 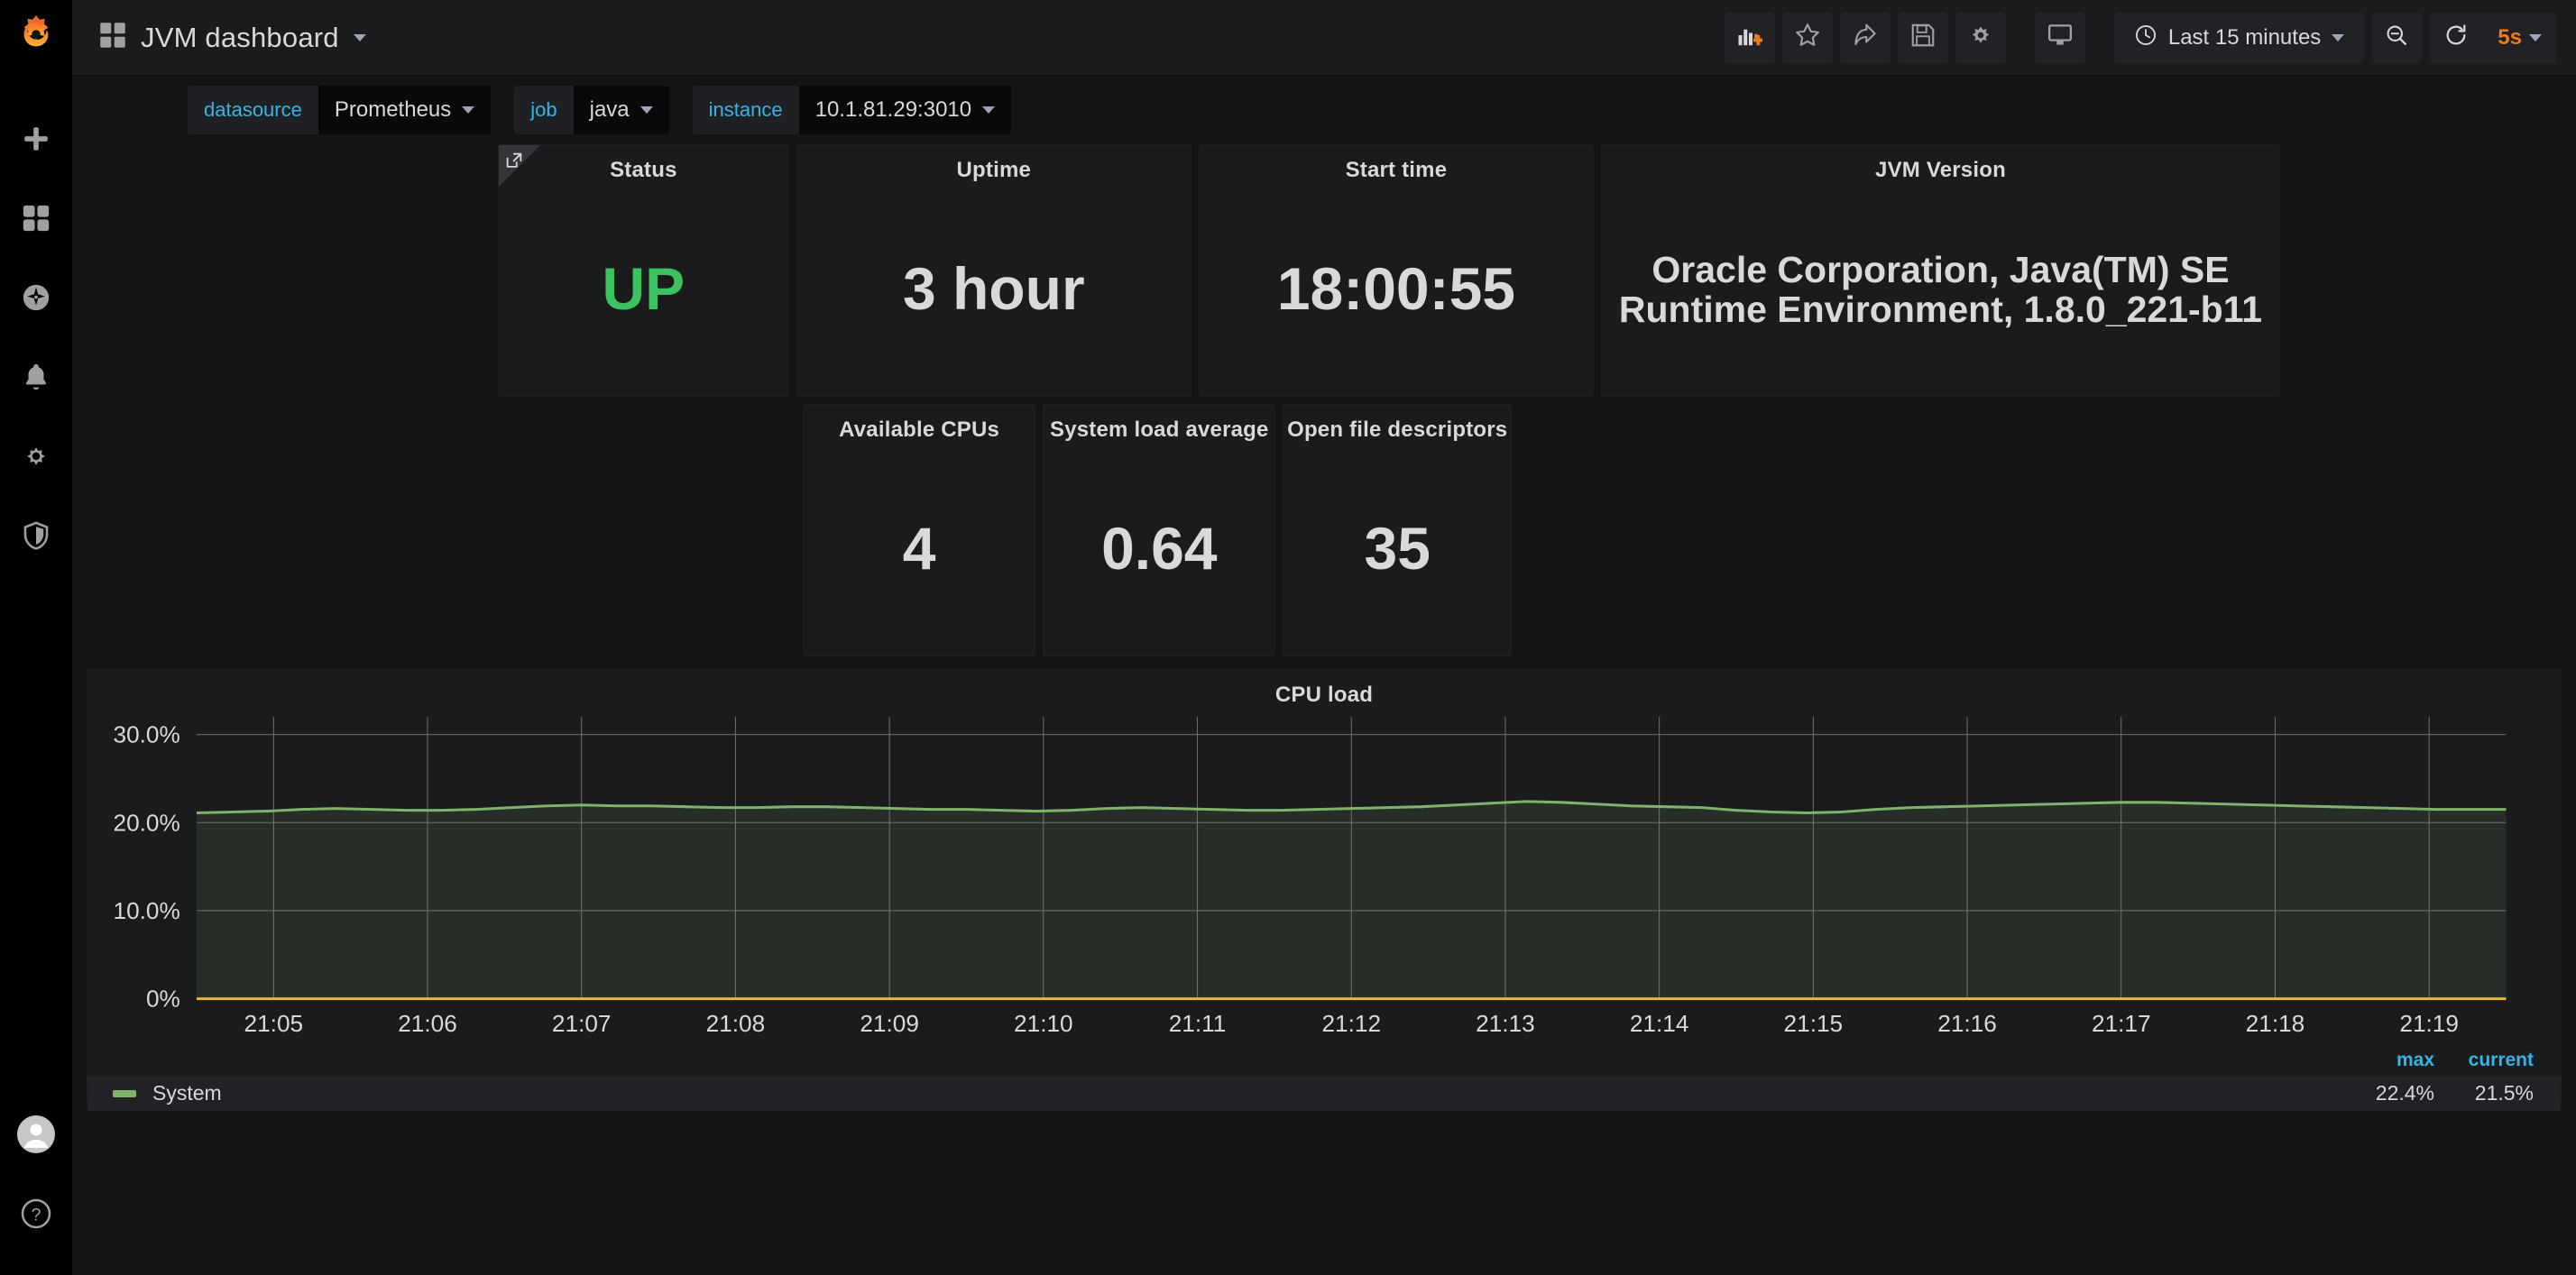 I want to click on sidebar-nav-top, so click(x=36, y=337).